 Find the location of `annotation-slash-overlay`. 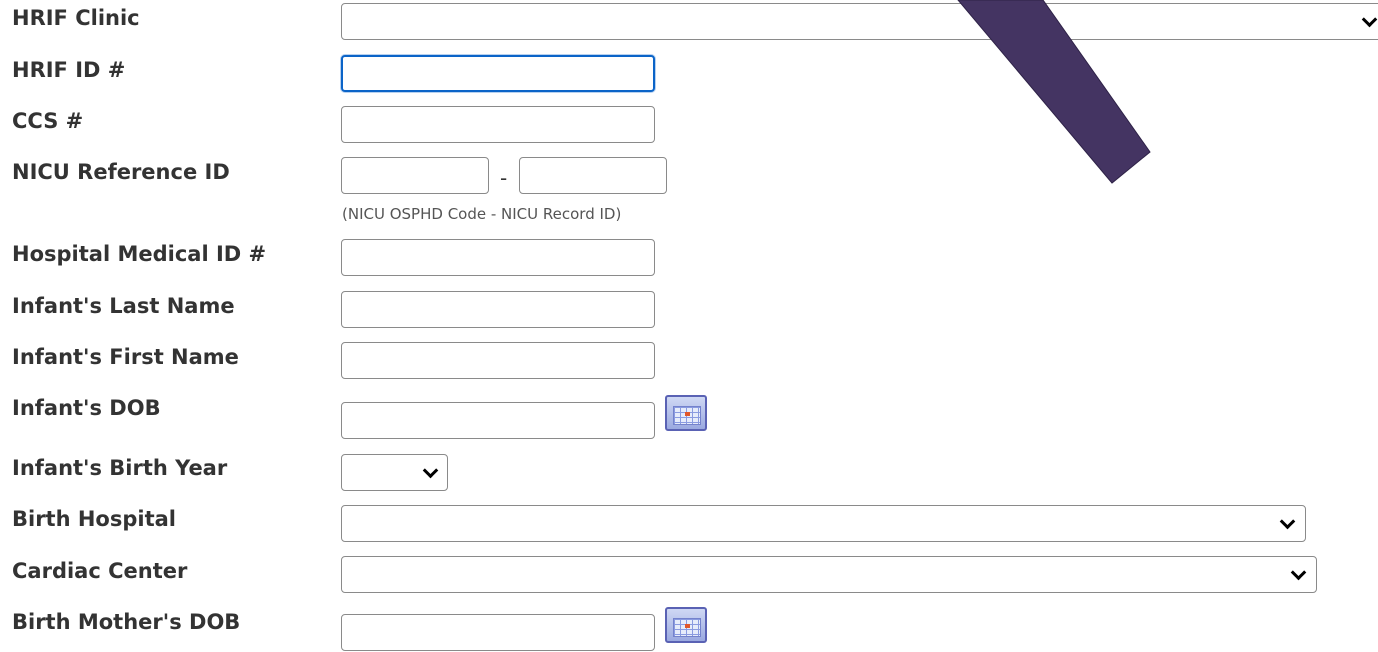

annotation-slash-overlay is located at coordinates (1054, 92).